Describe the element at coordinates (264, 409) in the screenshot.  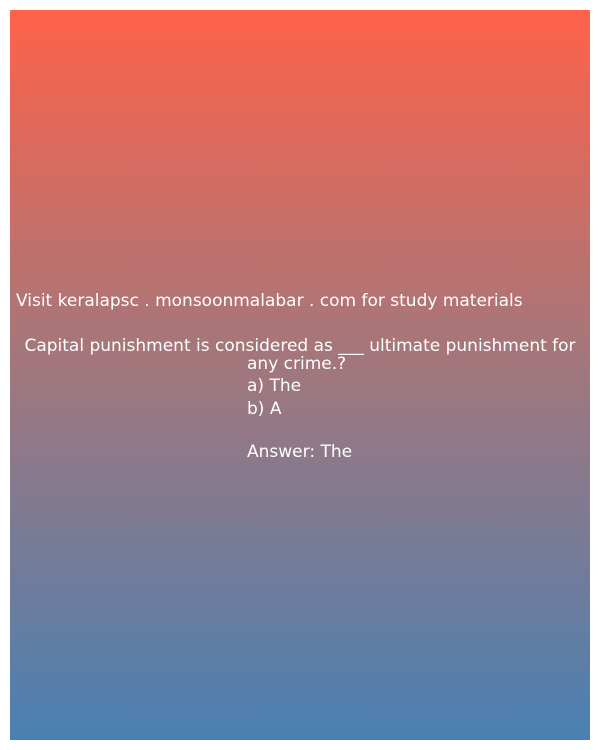
I see `option-b: b) A` at that location.